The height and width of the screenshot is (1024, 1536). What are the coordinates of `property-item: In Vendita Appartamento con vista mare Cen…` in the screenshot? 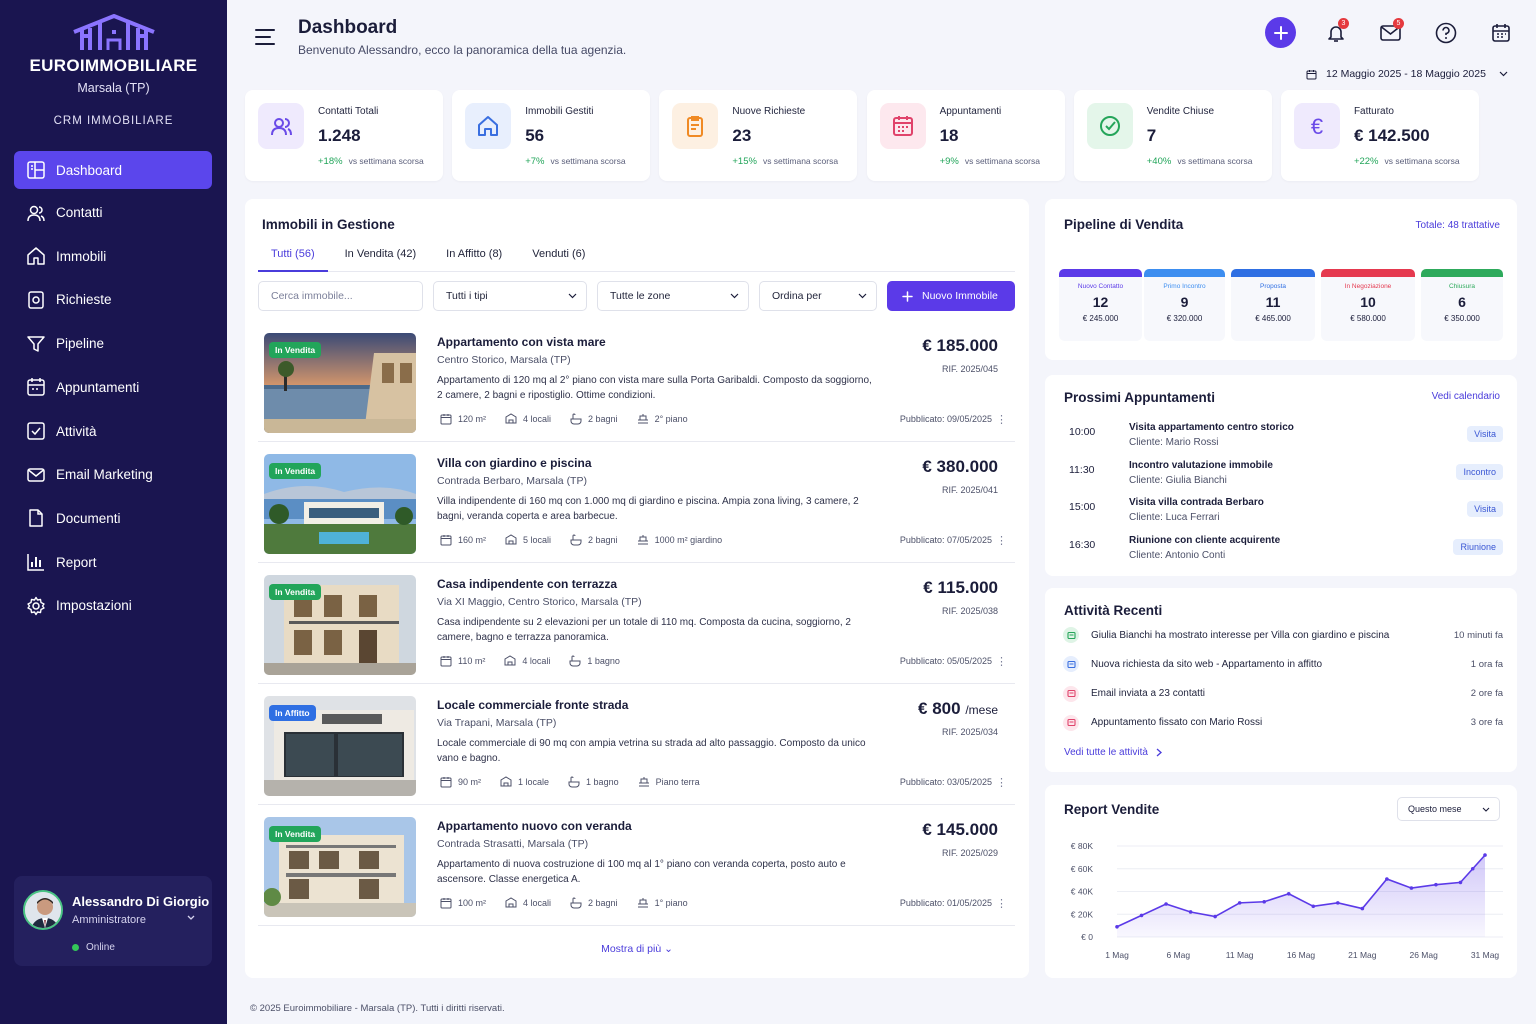 It's located at (636, 381).